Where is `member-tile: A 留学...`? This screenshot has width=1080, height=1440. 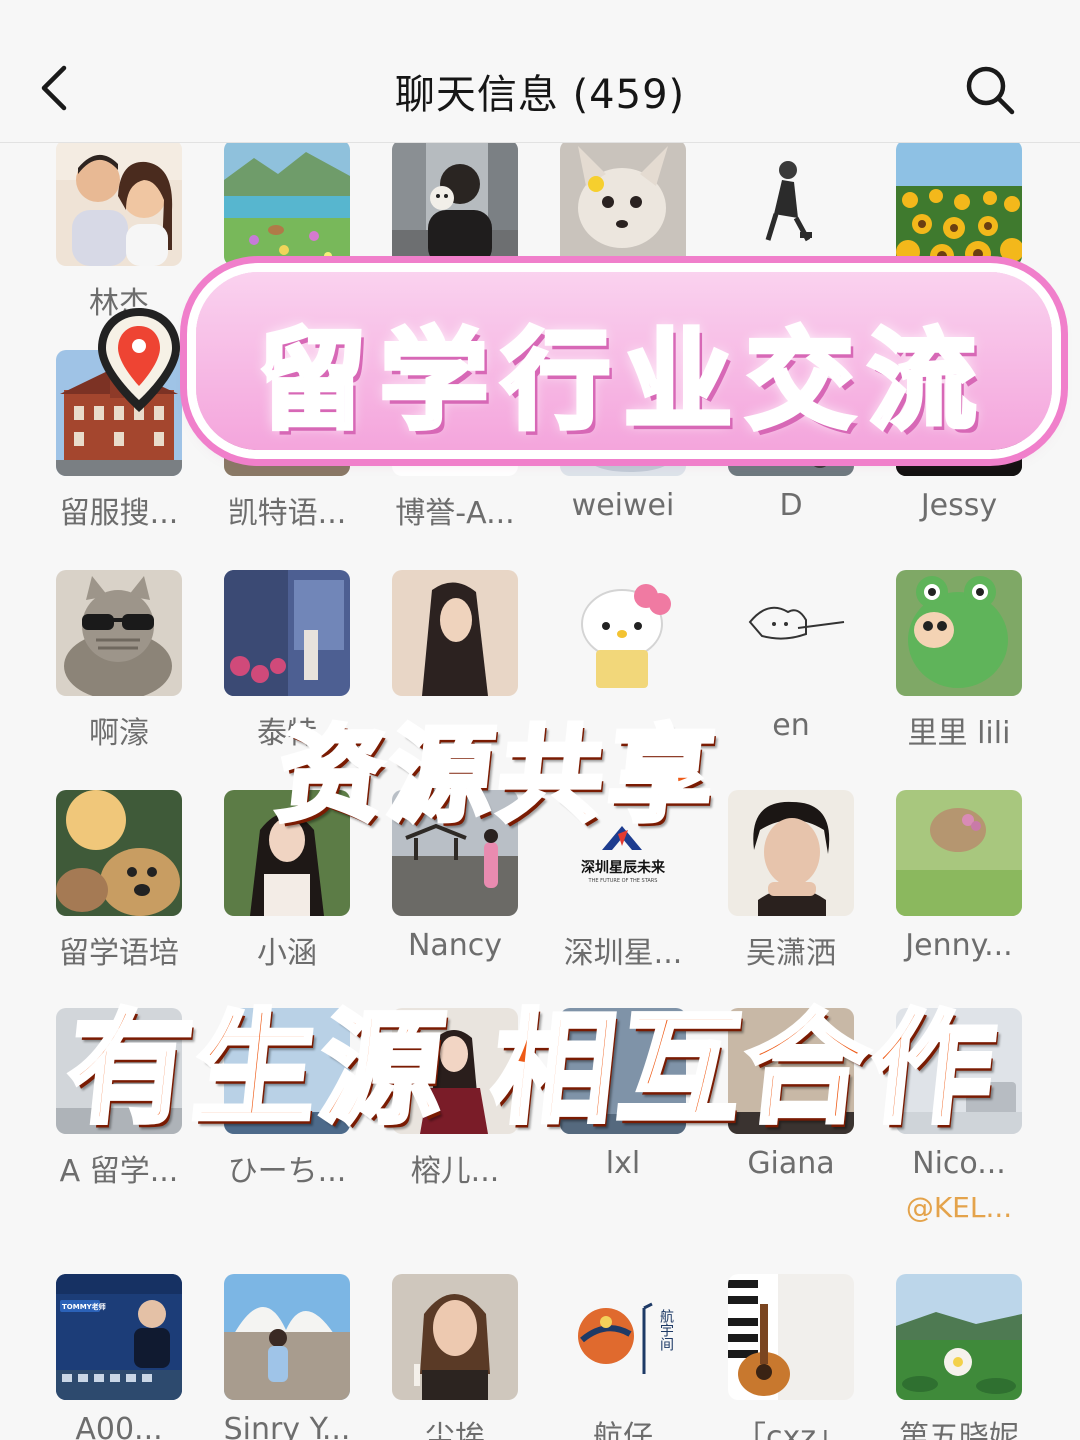 member-tile: A 留学... is located at coordinates (119, 1099).